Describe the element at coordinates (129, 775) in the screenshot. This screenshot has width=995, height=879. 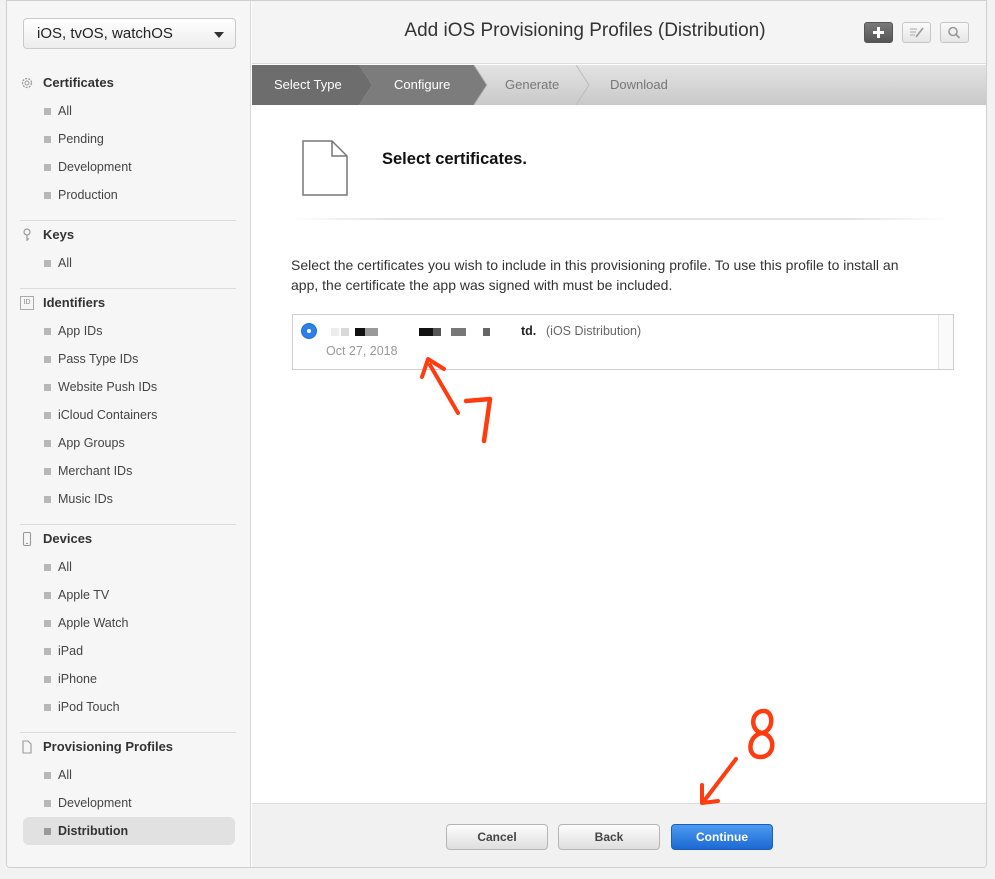
I see `sidebar-item-profiles-all: All` at that location.